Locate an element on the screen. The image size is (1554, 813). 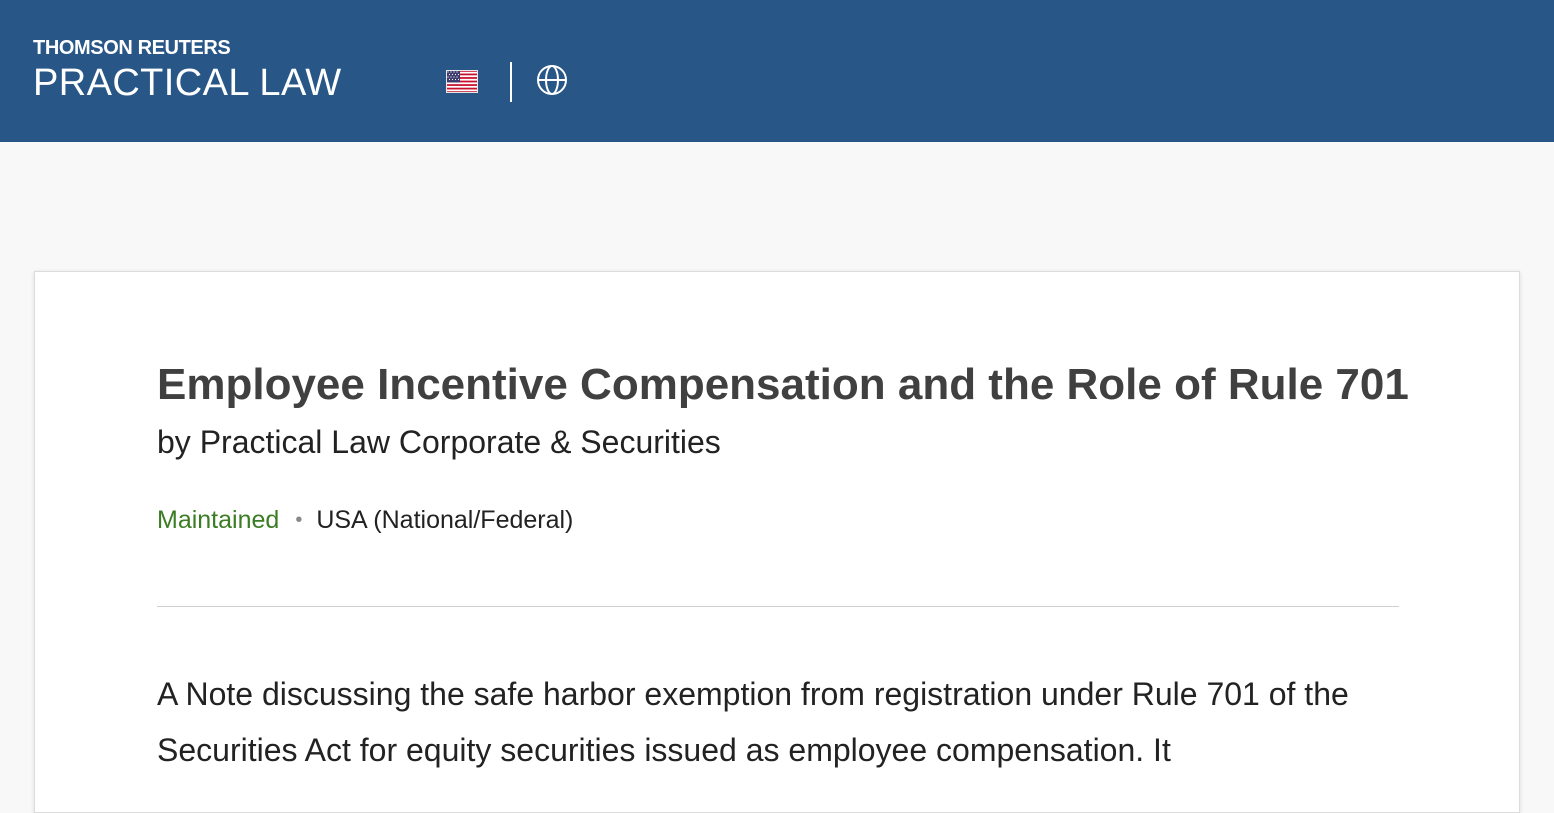
maintained-status: Maintained is located at coordinates (218, 520).